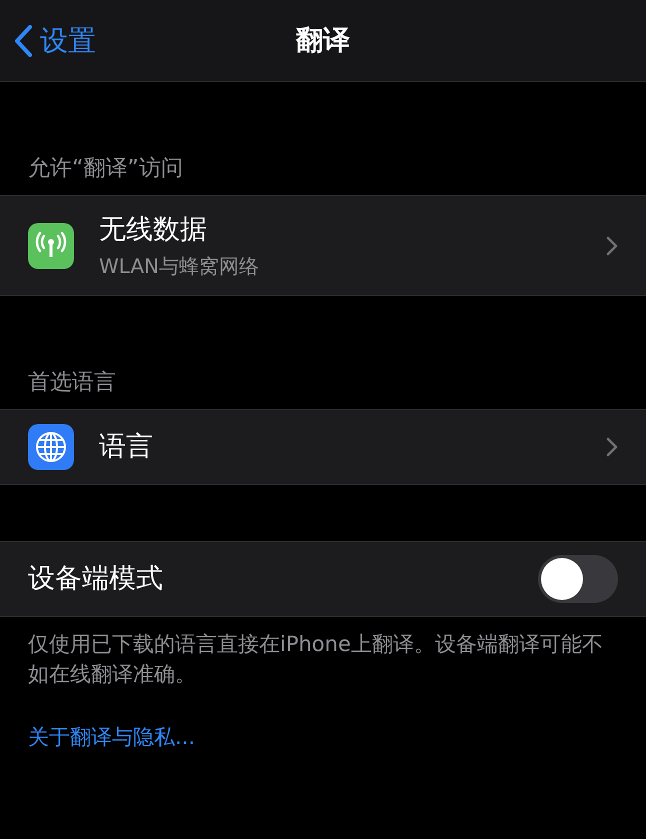 The width and height of the screenshot is (646, 839). What do you see at coordinates (315, 659) in the screenshot?
I see `footer-note: 仅使用已下载的语言直接在iPhone上翻译。设备端翻译可能不如在线翻译准确。` at bounding box center [315, 659].